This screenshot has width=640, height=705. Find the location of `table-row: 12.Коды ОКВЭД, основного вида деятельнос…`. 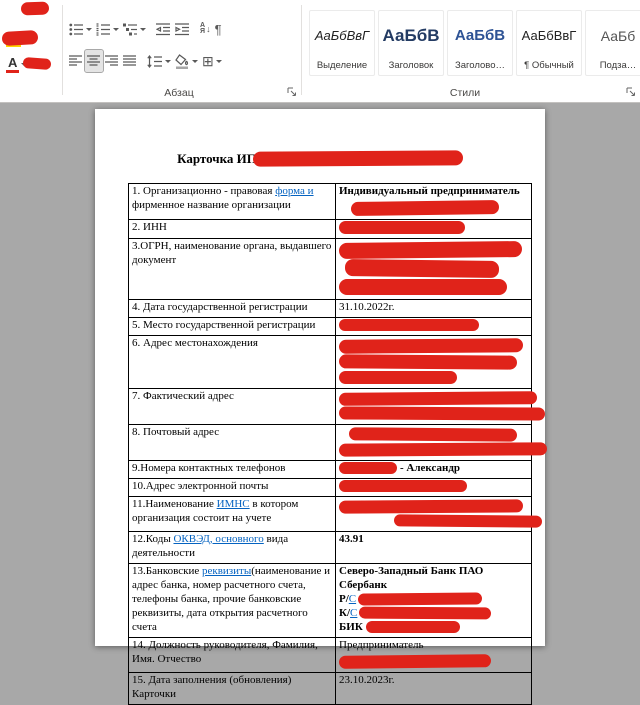

table-row: 12.Коды ОКВЭД, основного вида деятельнос… is located at coordinates (330, 547).